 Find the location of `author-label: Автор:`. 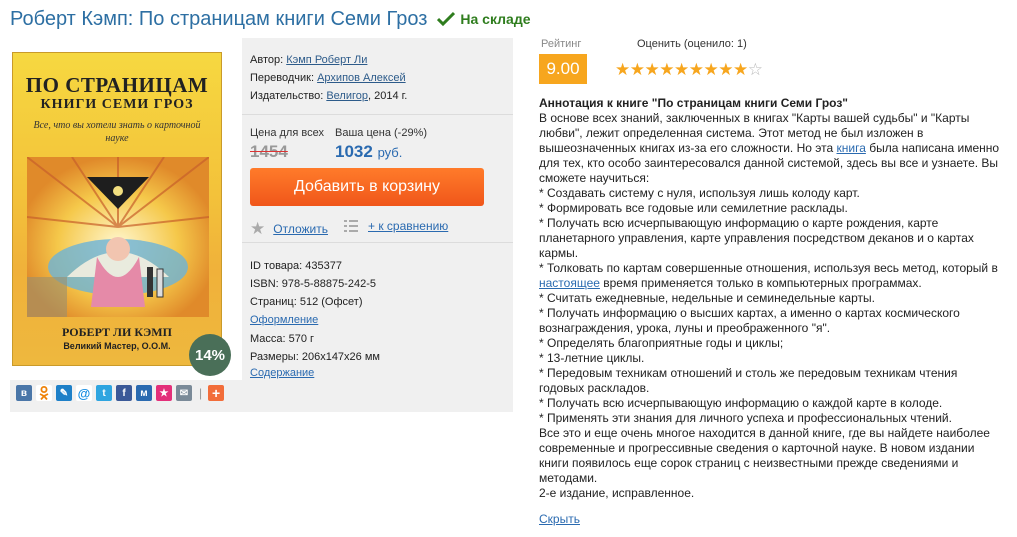

author-label: Автор: is located at coordinates (267, 60).